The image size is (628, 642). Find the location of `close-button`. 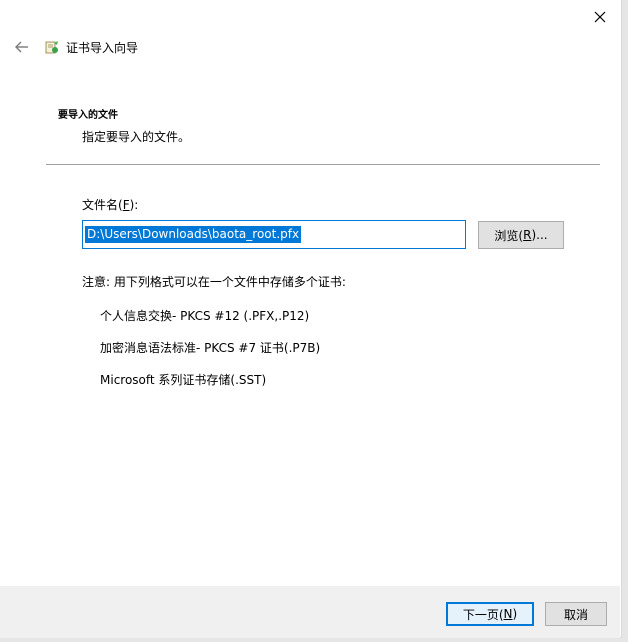

close-button is located at coordinates (600, 17).